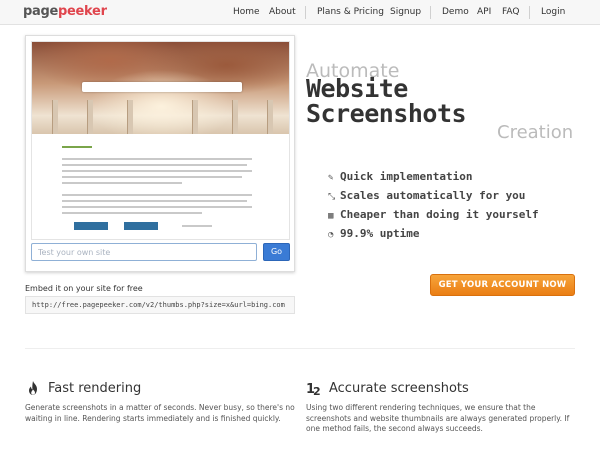 The height and width of the screenshot is (450, 600). What do you see at coordinates (331, 178) in the screenshot?
I see `pencil-icon: ✎` at bounding box center [331, 178].